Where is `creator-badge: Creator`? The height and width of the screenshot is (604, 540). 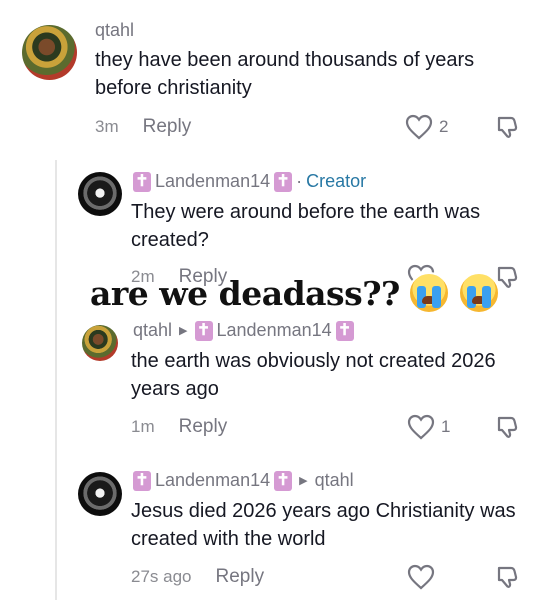
creator-badge: Creator is located at coordinates (336, 181).